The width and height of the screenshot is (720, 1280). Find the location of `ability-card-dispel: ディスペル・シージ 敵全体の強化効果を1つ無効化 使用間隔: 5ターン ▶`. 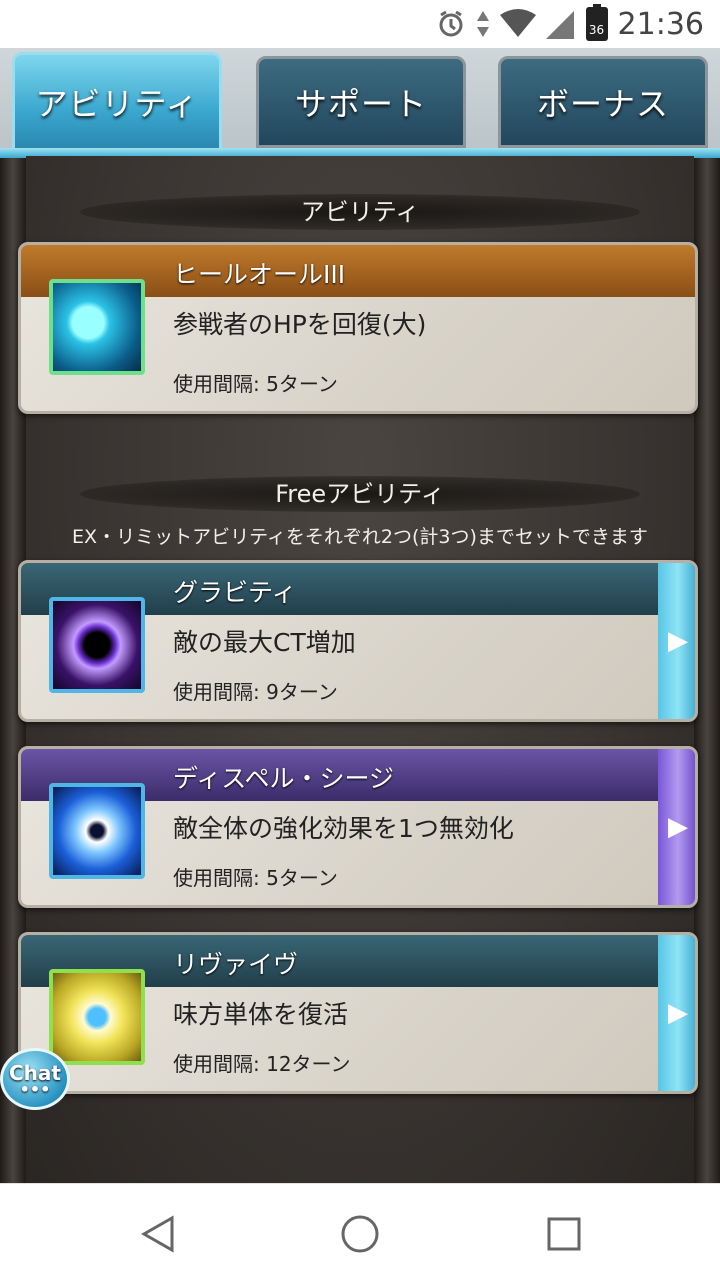

ability-card-dispel: ディスペル・シージ 敵全体の強化効果を1つ無効化 使用間隔: 5ターン ▶ is located at coordinates (358, 827).